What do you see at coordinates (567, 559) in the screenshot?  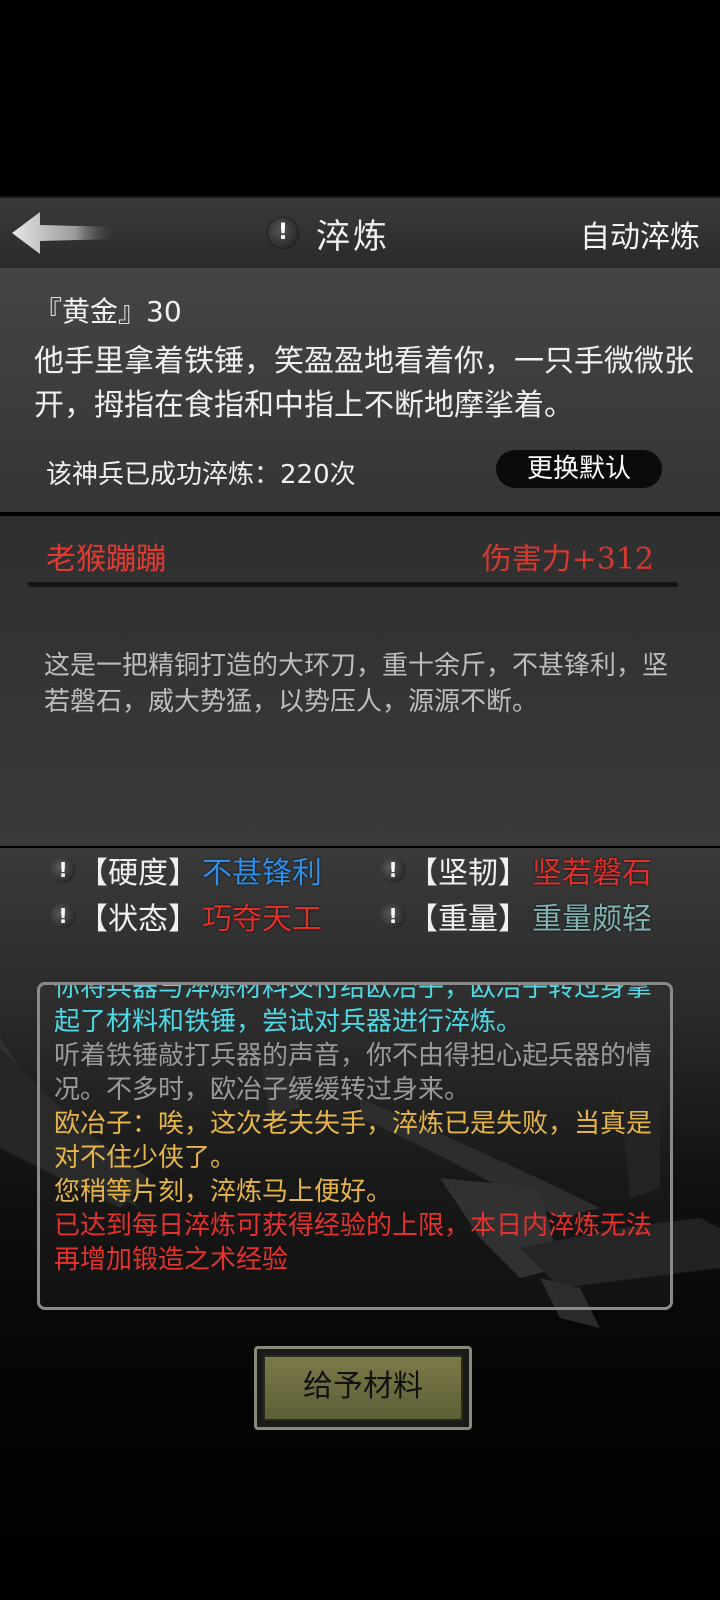 I see `weapon-damage: 伤害力+312` at bounding box center [567, 559].